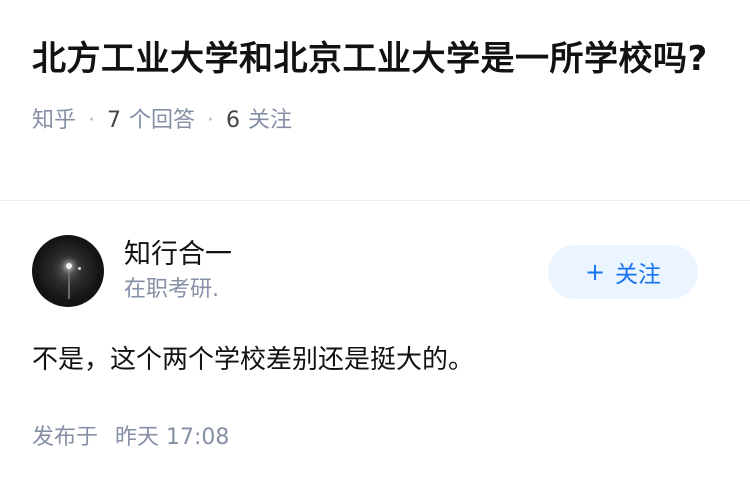 This screenshot has width=750, height=490. What do you see at coordinates (375, 121) in the screenshot?
I see `question-meta: 知乎 · 7 个回答 · 6 关注` at bounding box center [375, 121].